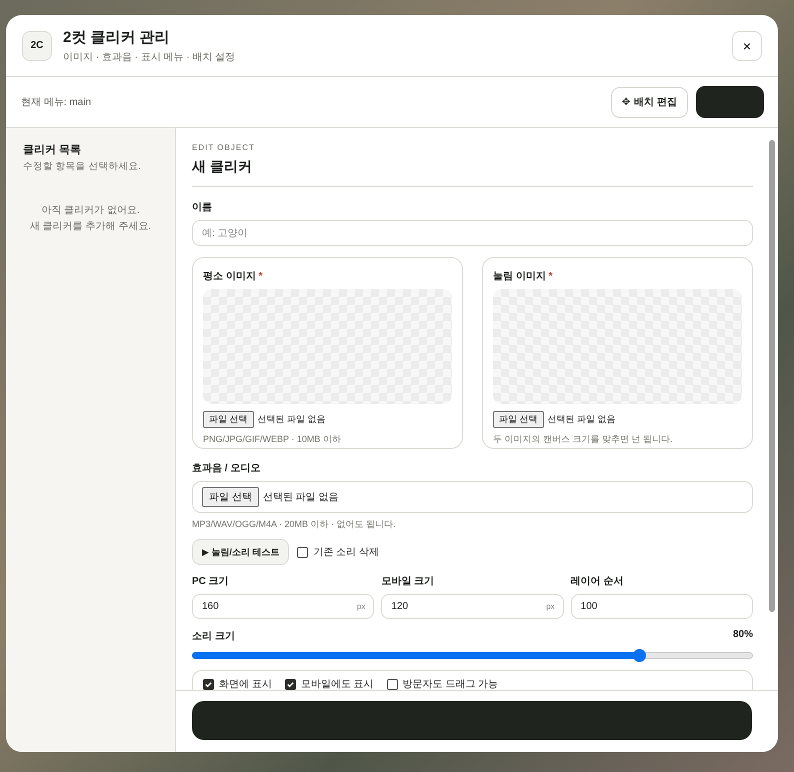 This screenshot has height=772, width=794. What do you see at coordinates (747, 45) in the screenshot?
I see `close-button: ×` at bounding box center [747, 45].